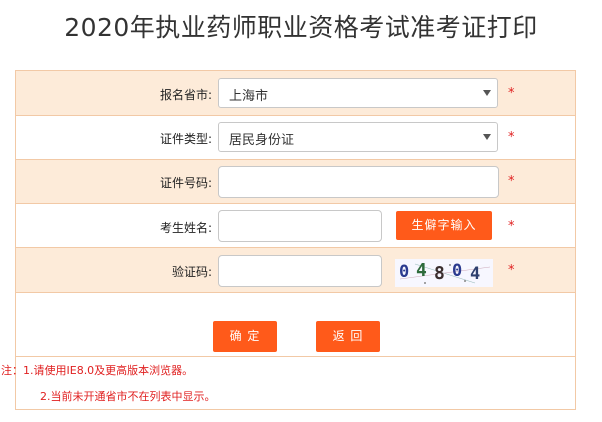 This screenshot has height=422, width=602. What do you see at coordinates (358, 137) in the screenshot?
I see `id-type-select: 居民身份证` at bounding box center [358, 137].